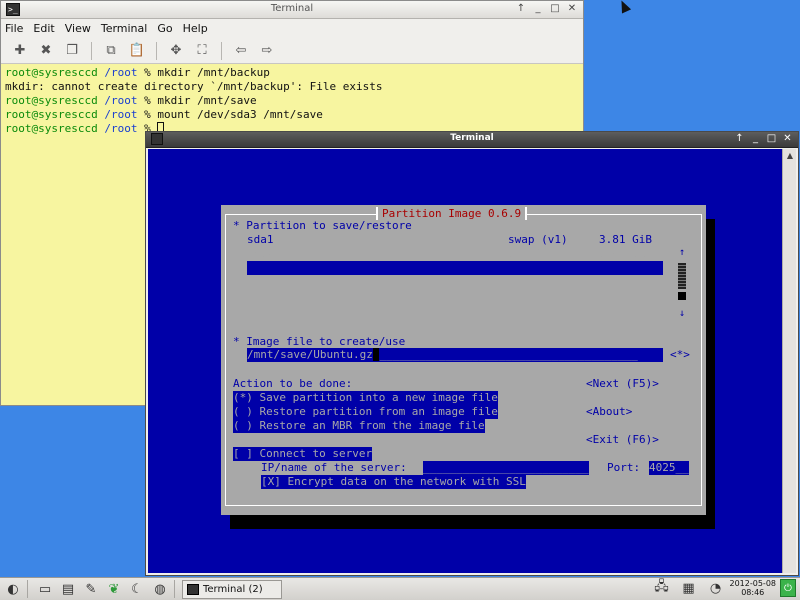 Image resolution: width=800 pixels, height=600 pixels. I want to click on clock-time: 08:46, so click(753, 592).